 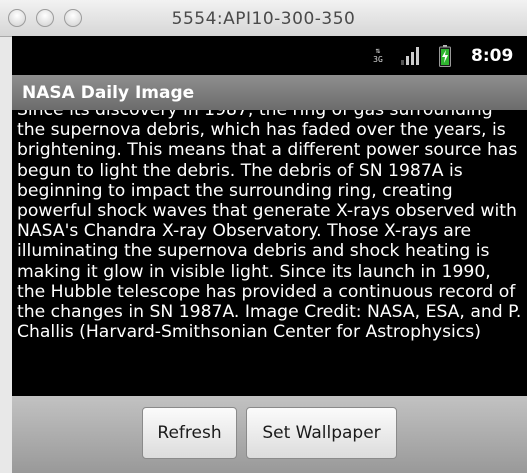 I want to click on network-3g-icon: ⇅ 3G, so click(x=378, y=55).